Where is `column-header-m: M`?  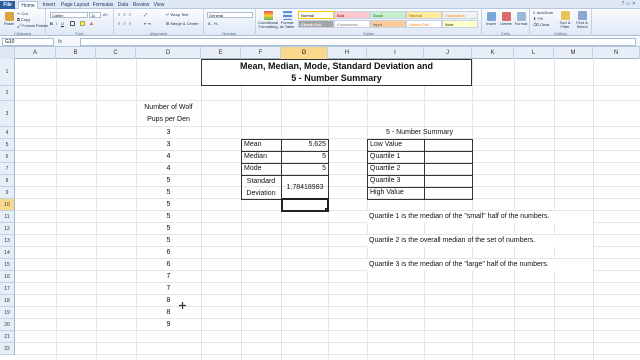 column-header-m: M is located at coordinates (573, 53).